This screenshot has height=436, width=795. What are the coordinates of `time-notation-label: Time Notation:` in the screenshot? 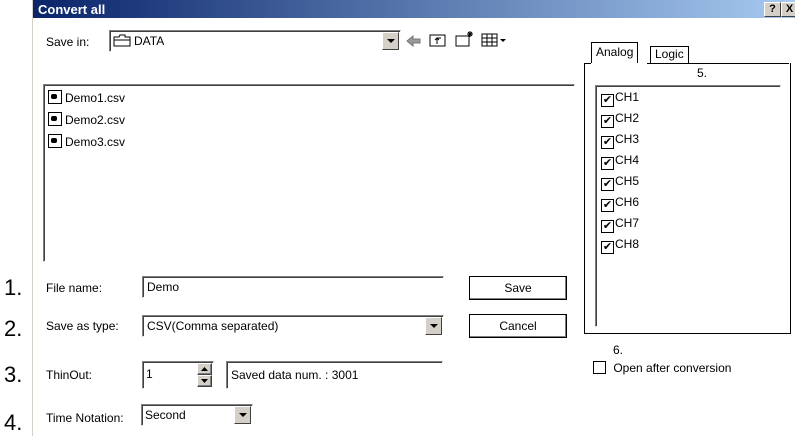 It's located at (85, 418).